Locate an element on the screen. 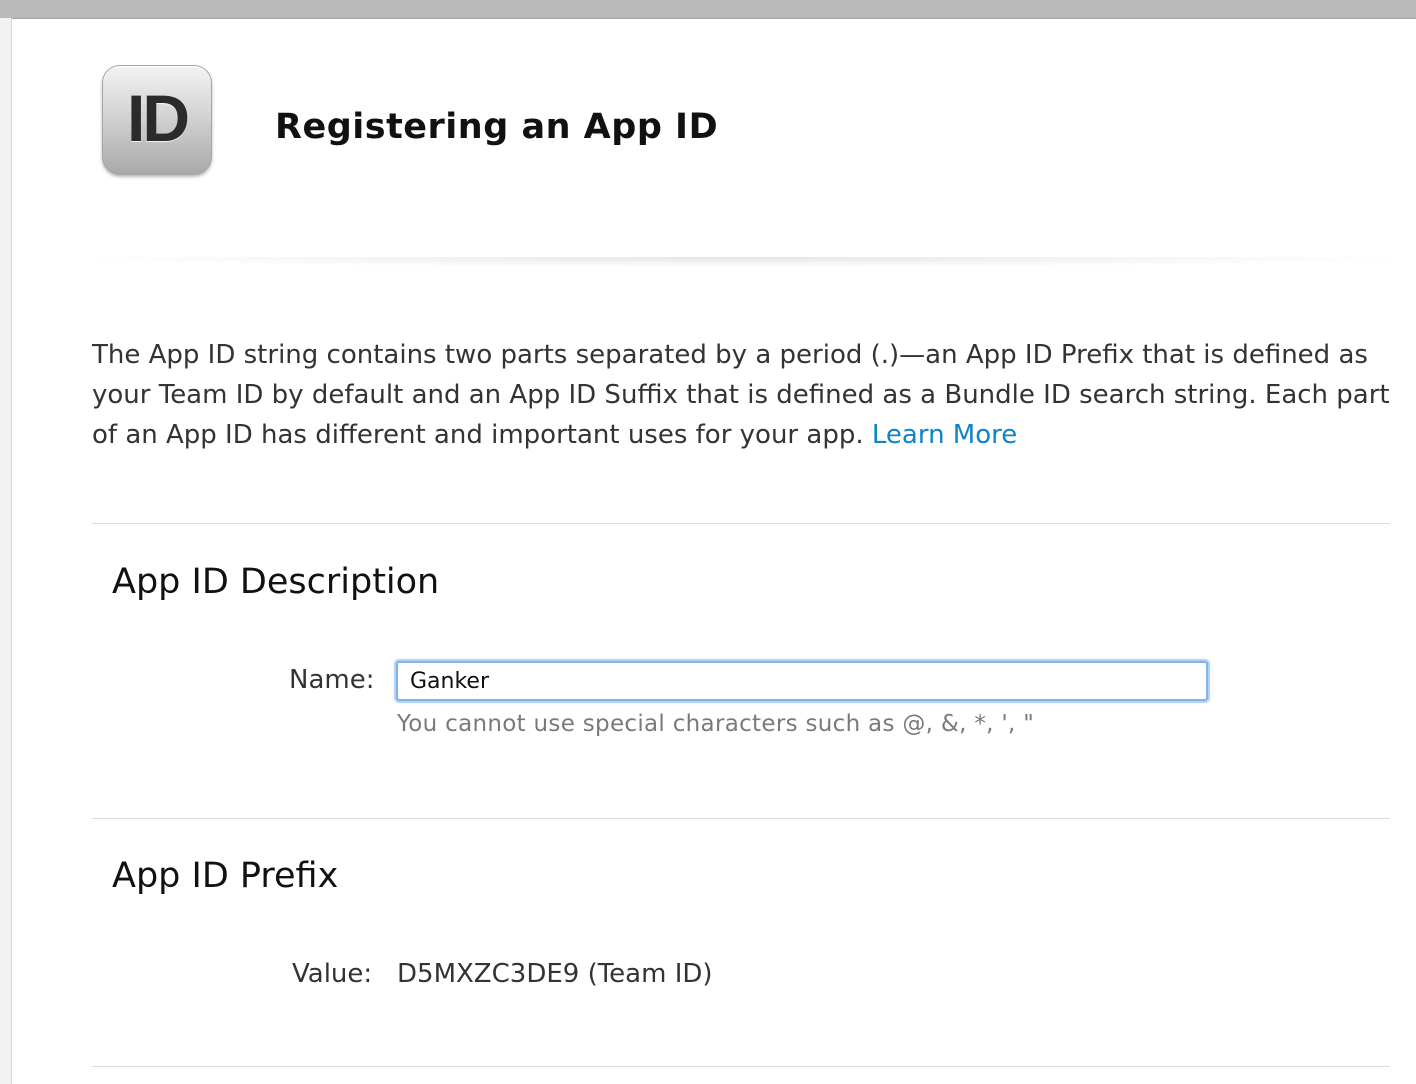  app-id-description-heading: App ID Description is located at coordinates (276, 582).